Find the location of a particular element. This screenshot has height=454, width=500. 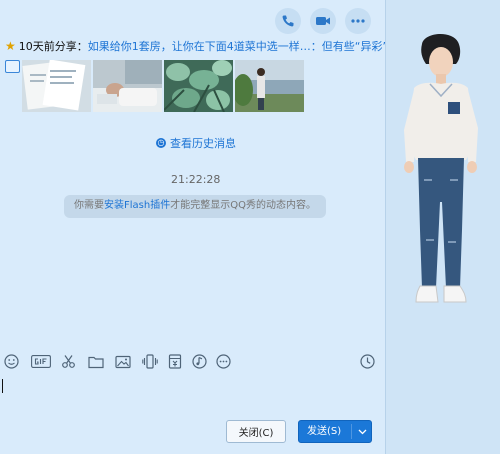

more-icon is located at coordinates (358, 21).